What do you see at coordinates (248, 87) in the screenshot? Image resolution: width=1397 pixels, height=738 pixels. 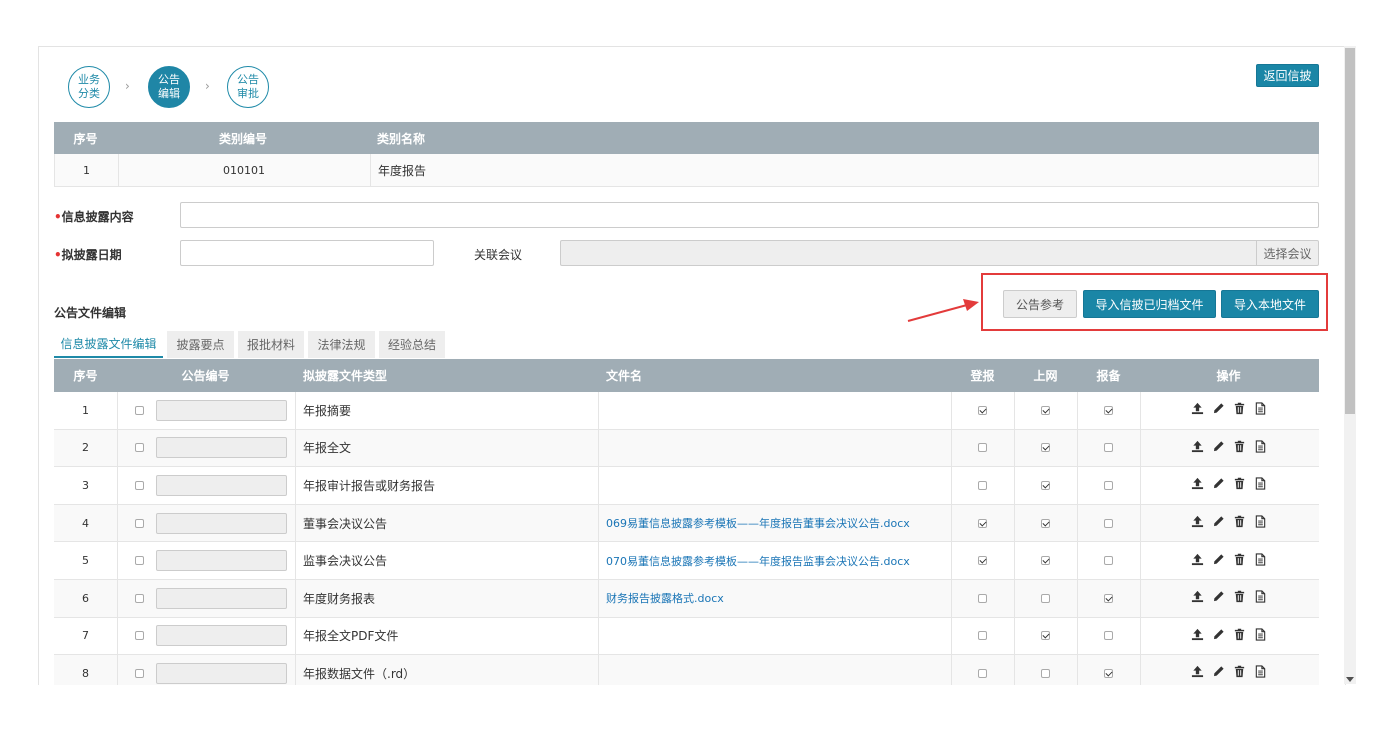 I see `step-3: 公告 审批` at bounding box center [248, 87].